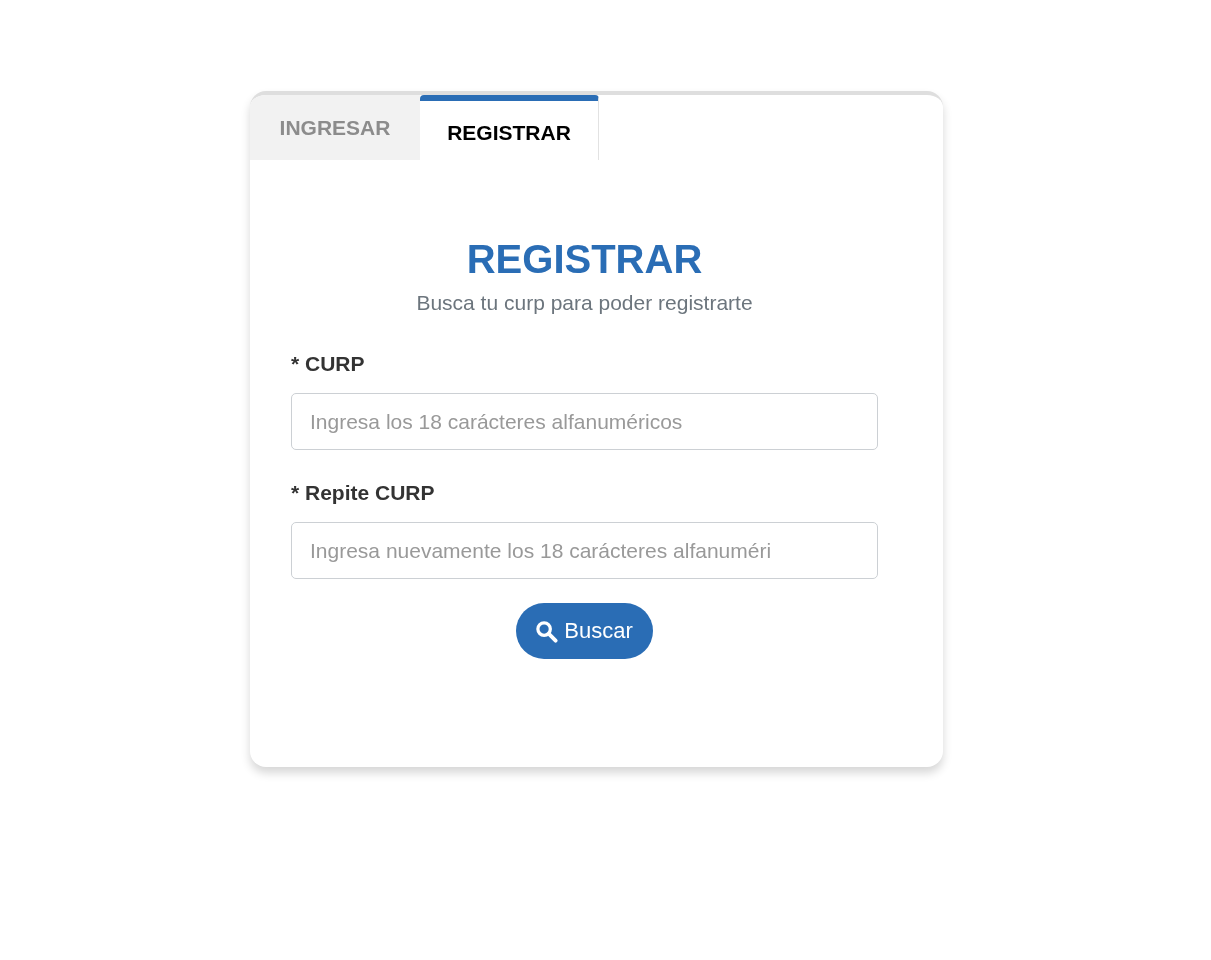 This screenshot has height=960, width=1211. I want to click on field-label: * CURP, so click(328, 364).